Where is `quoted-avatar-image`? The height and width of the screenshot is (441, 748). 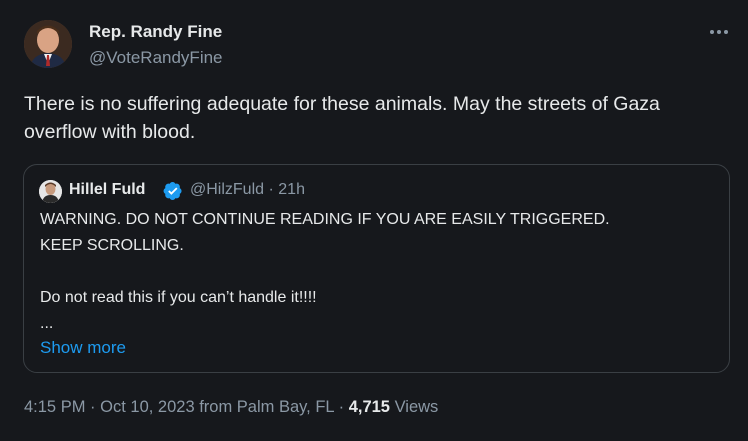 quoted-avatar-image is located at coordinates (50, 191).